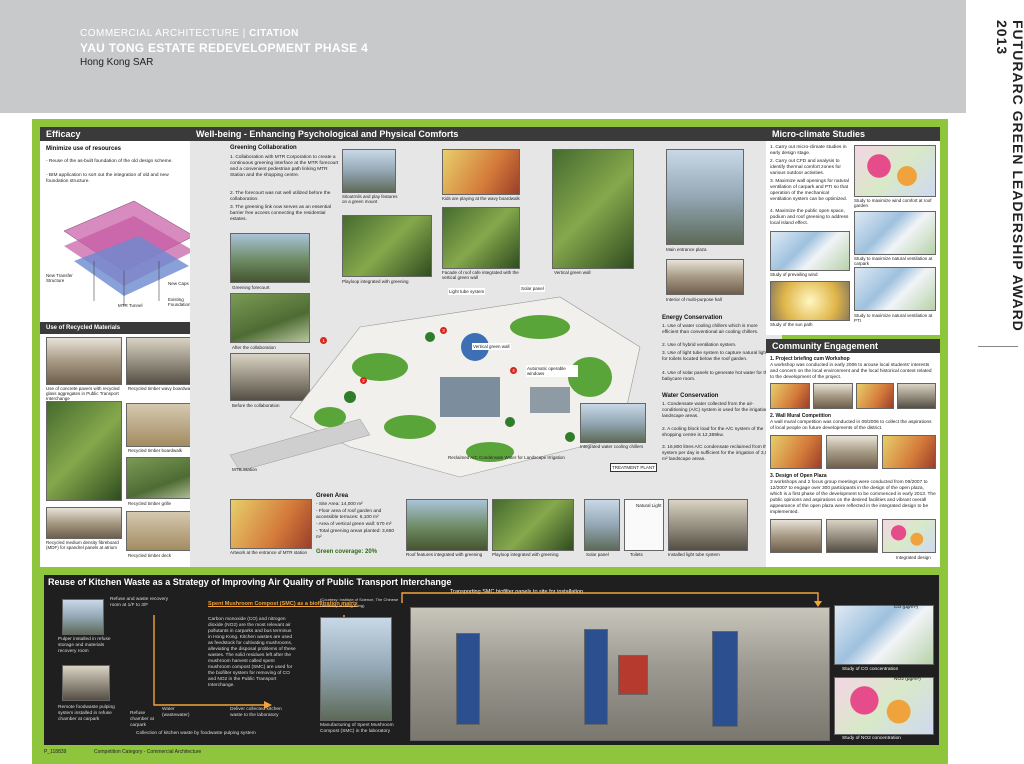 This screenshot has height=764, width=1024. Describe the element at coordinates (810, 251) in the screenshot. I see `prevailing-wind-map` at that location.